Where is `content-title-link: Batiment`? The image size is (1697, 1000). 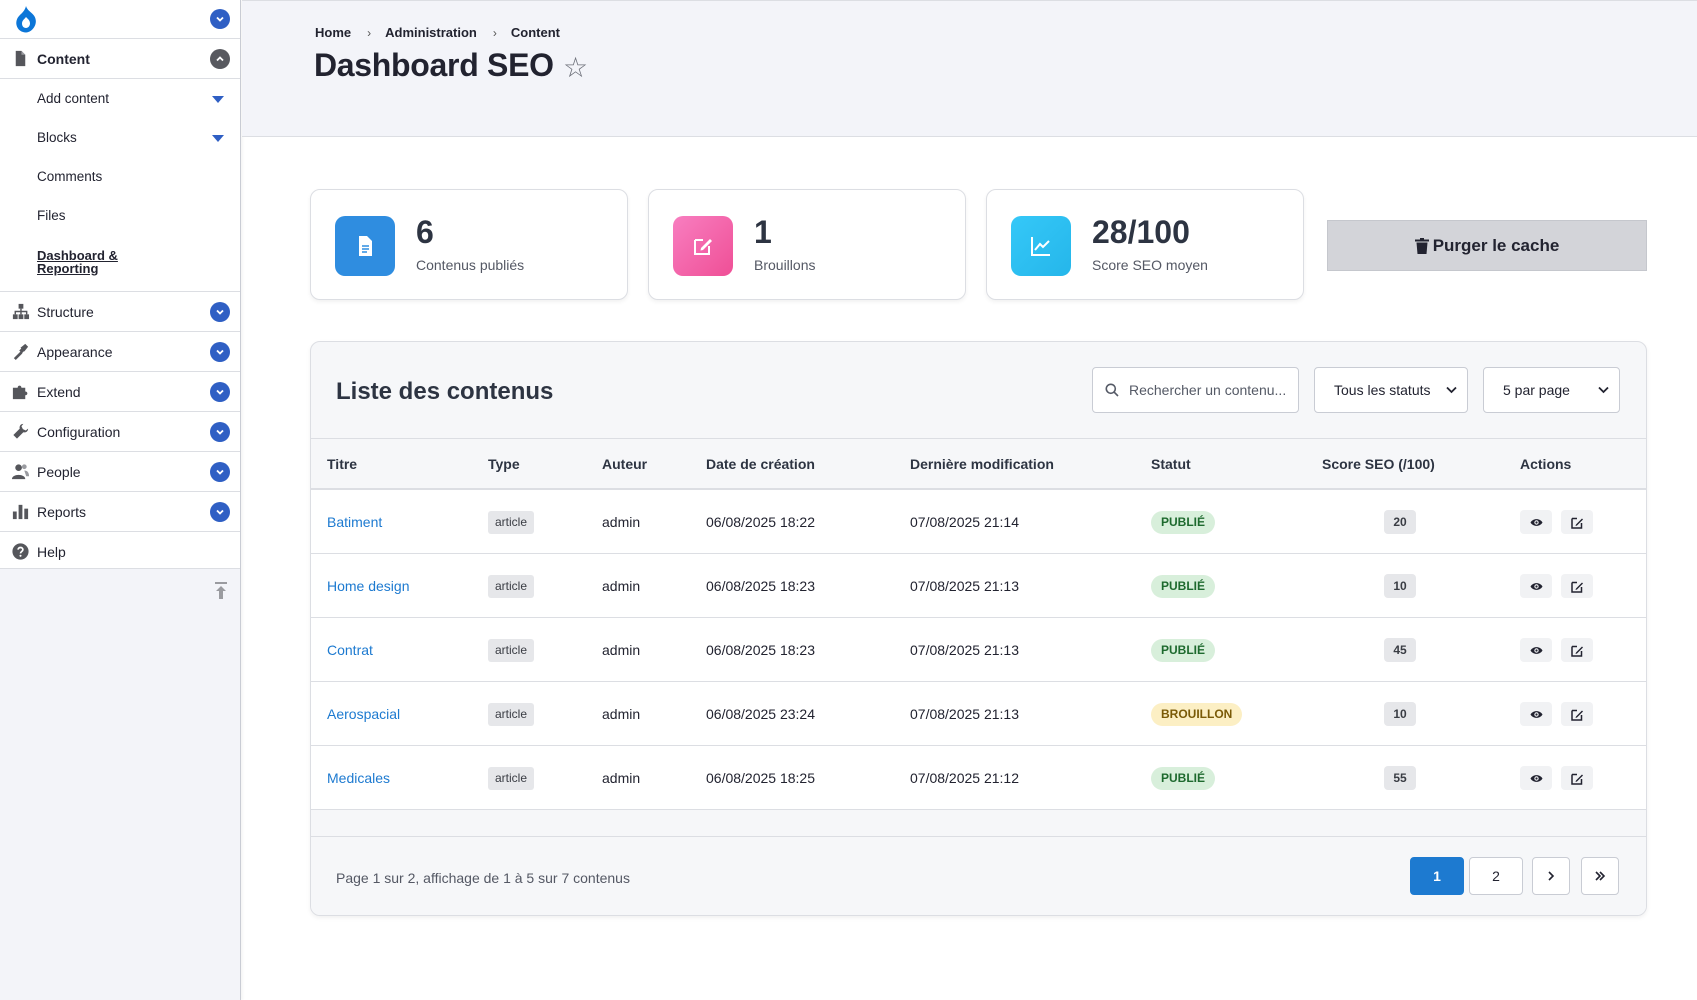
content-title-link: Batiment is located at coordinates (354, 522).